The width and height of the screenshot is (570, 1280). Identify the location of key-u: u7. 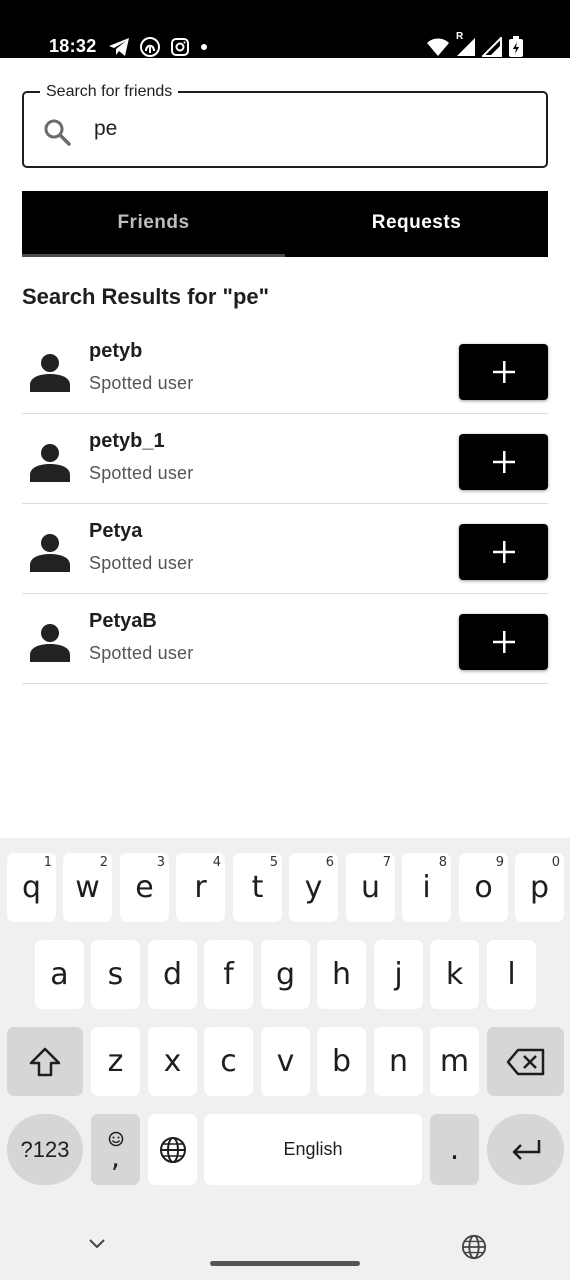
(370, 887).